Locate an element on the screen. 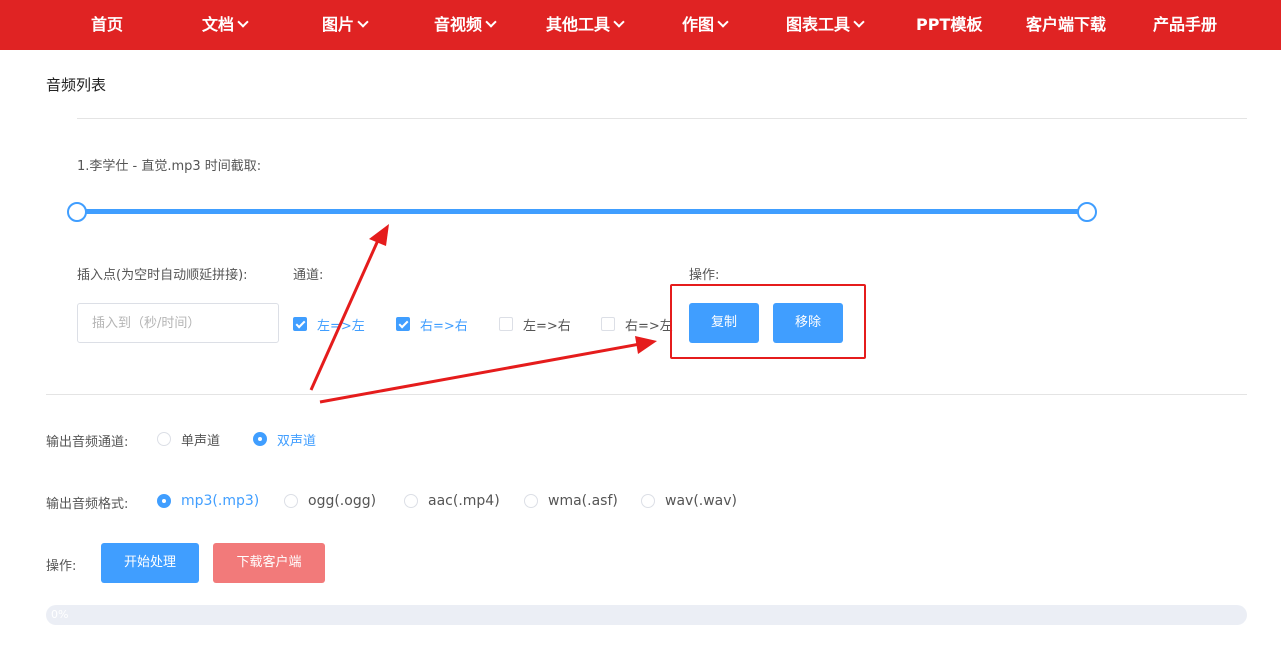 The height and width of the screenshot is (657, 1281). operations-label: 操作: is located at coordinates (704, 275).